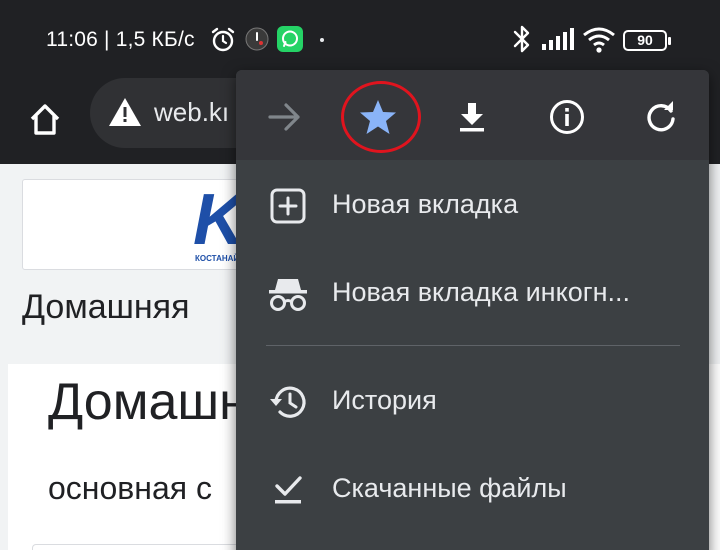 This screenshot has width=720, height=550. What do you see at coordinates (148, 402) in the screenshot?
I see `page-title: Домашн` at bounding box center [148, 402].